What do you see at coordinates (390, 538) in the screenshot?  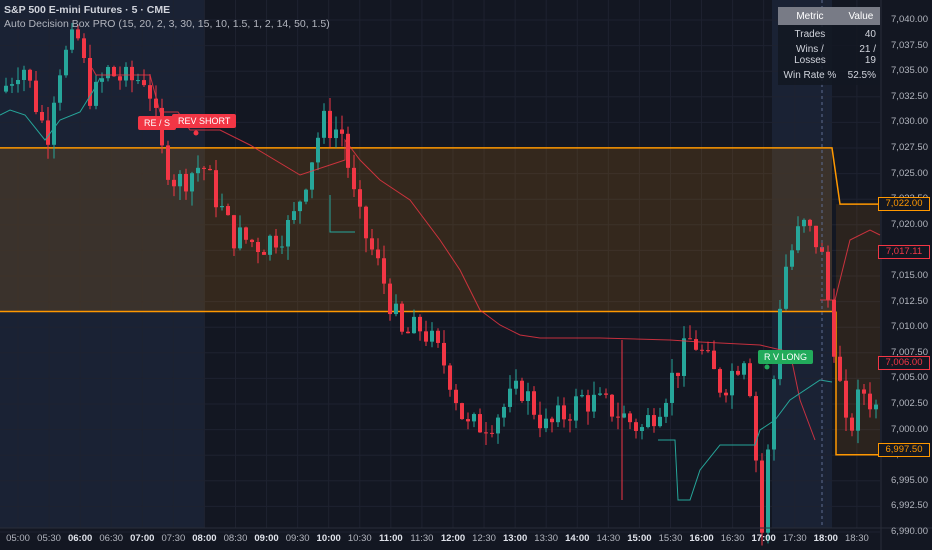 I see `time-tick-label: 11:00` at bounding box center [390, 538].